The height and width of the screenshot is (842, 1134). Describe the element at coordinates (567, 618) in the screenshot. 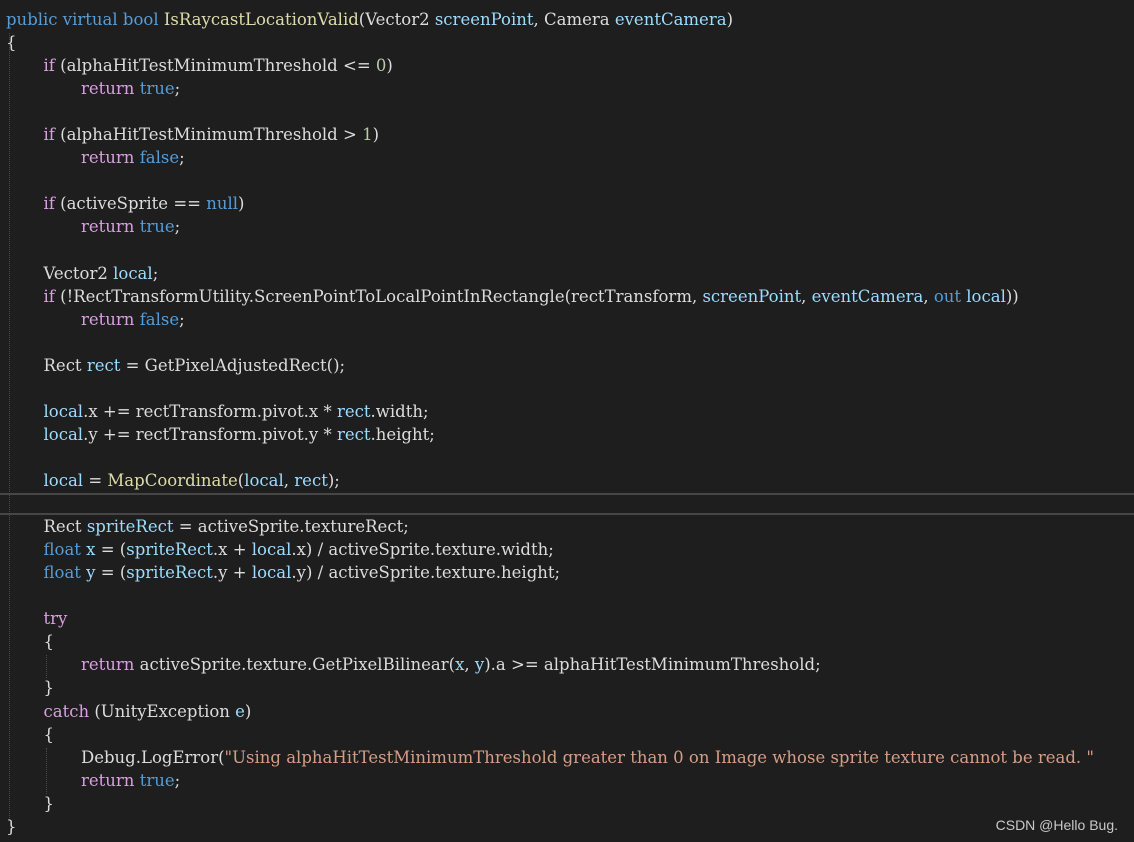

I see `code-line: try` at that location.